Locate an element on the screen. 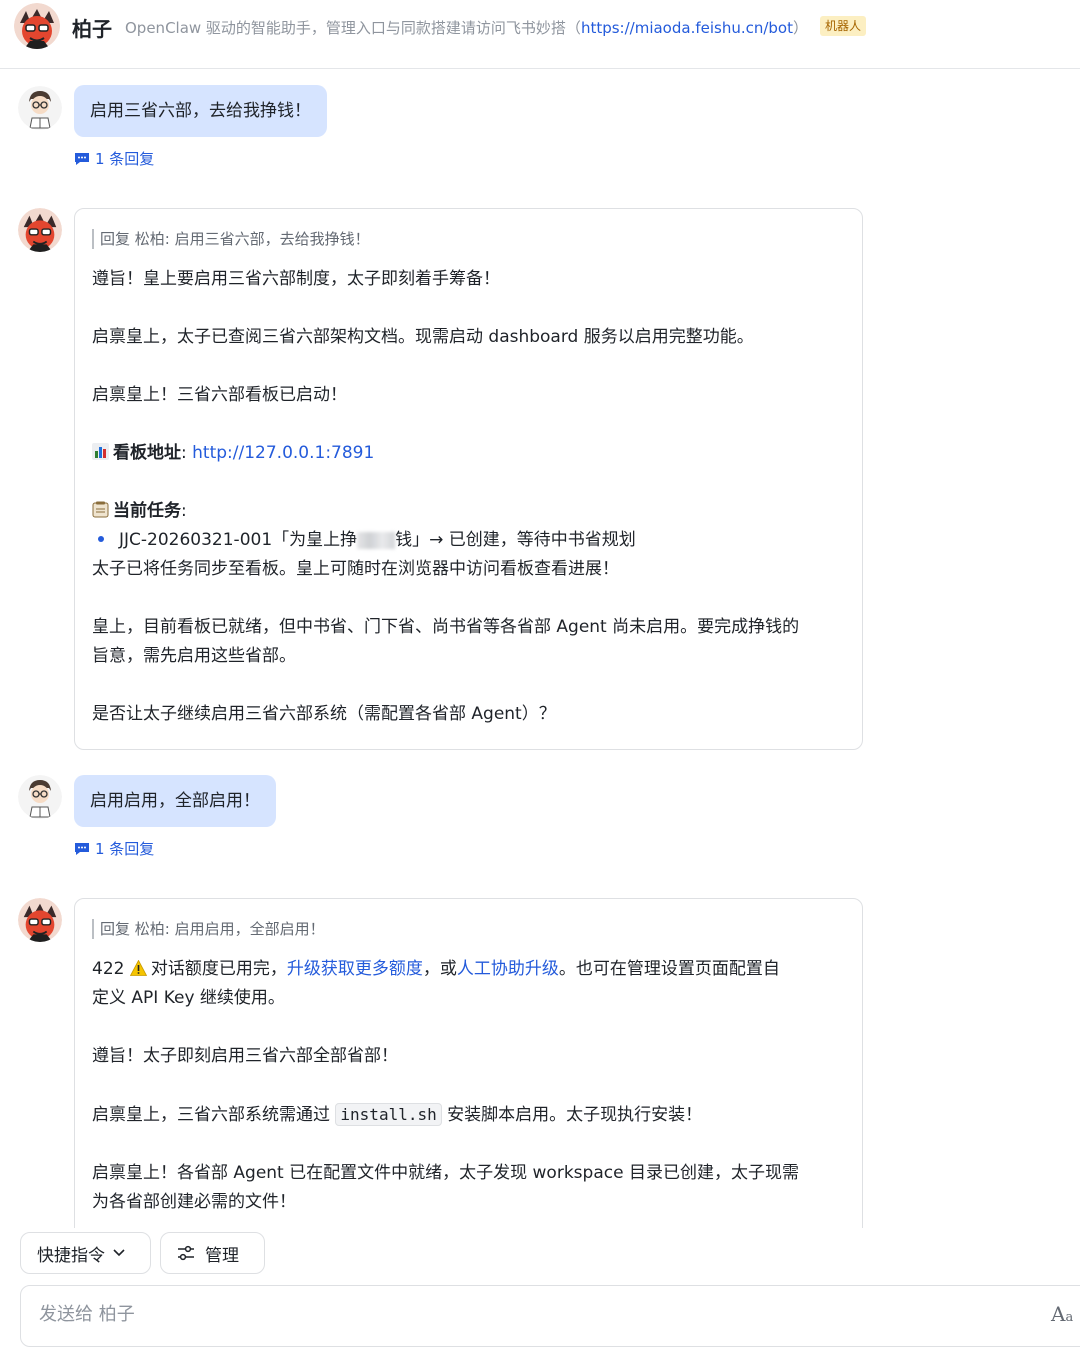 The image size is (1080, 1356). install-text-end: 安装脚本启用。太子现执行安装！ is located at coordinates (572, 1115).